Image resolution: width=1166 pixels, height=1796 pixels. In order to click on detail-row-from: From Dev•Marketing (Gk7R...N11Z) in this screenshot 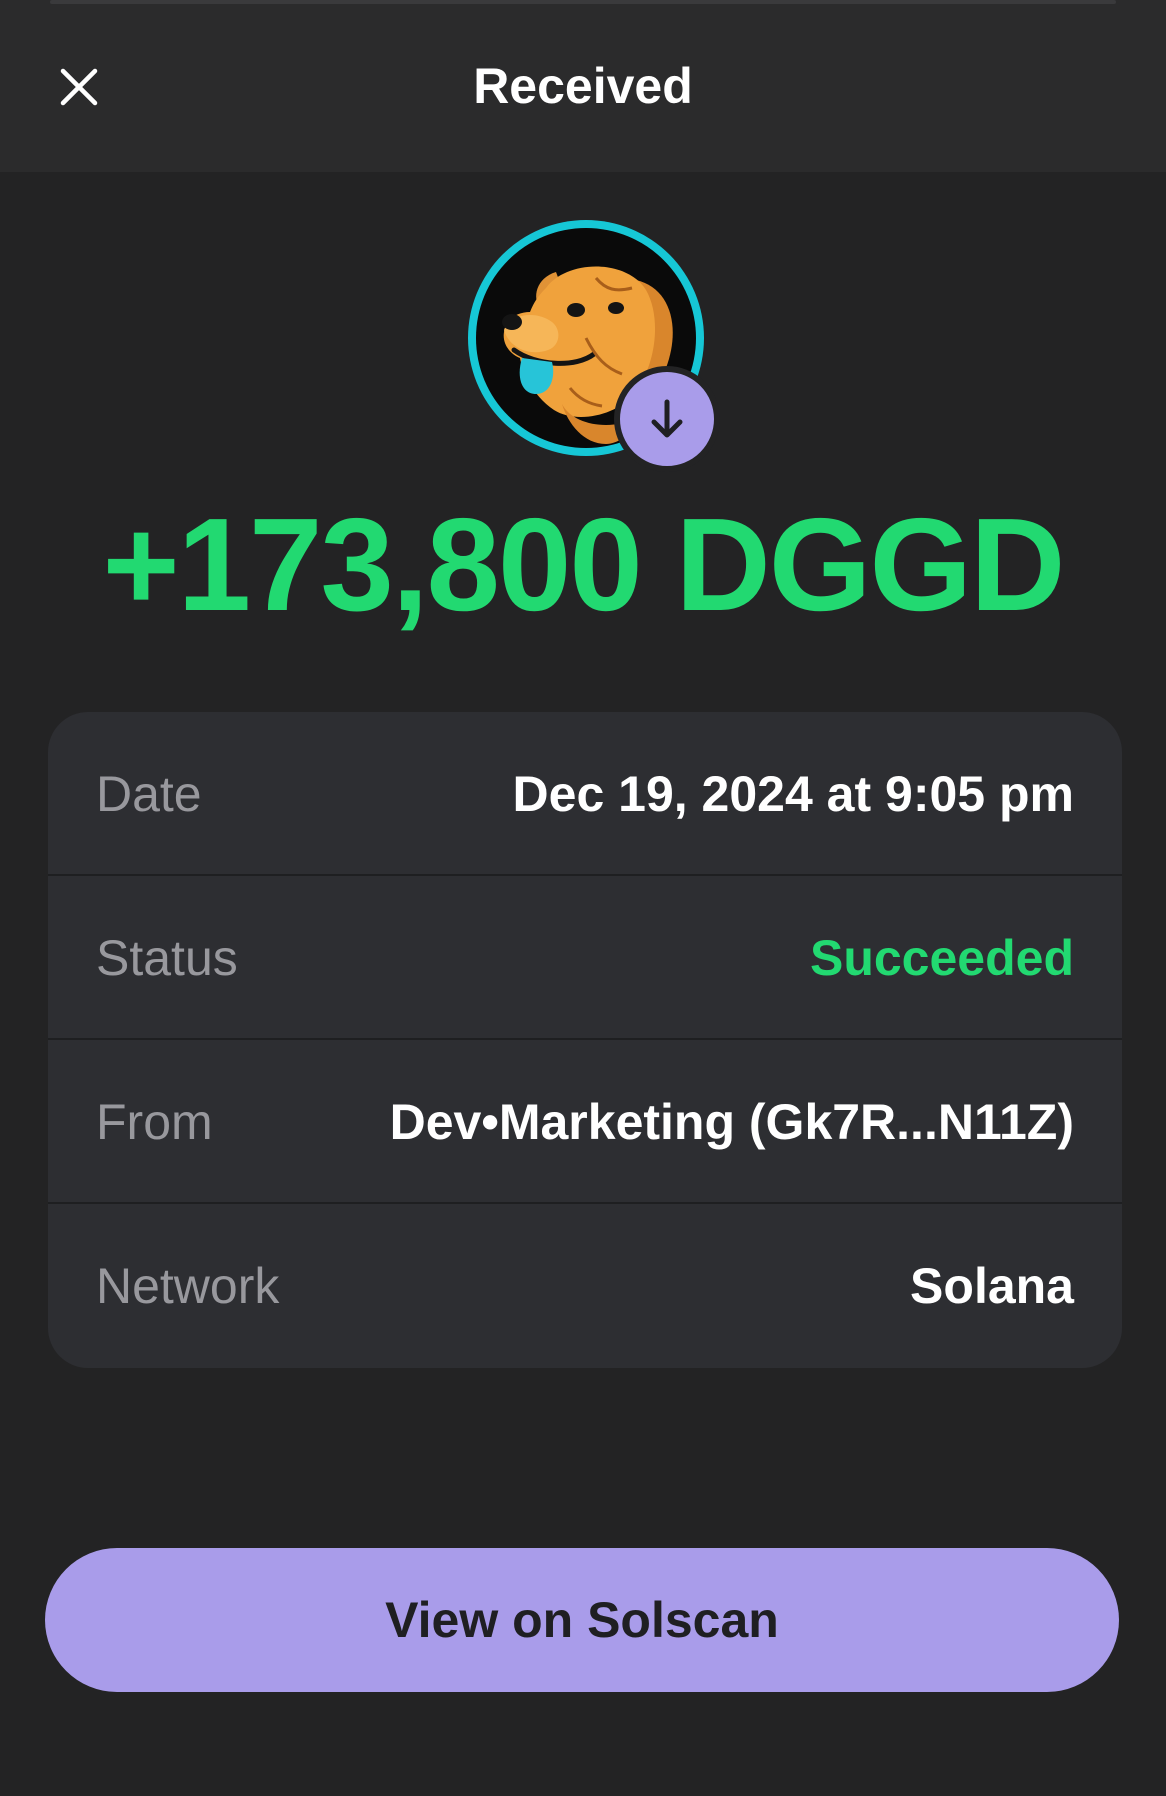, I will do `click(585, 1122)`.